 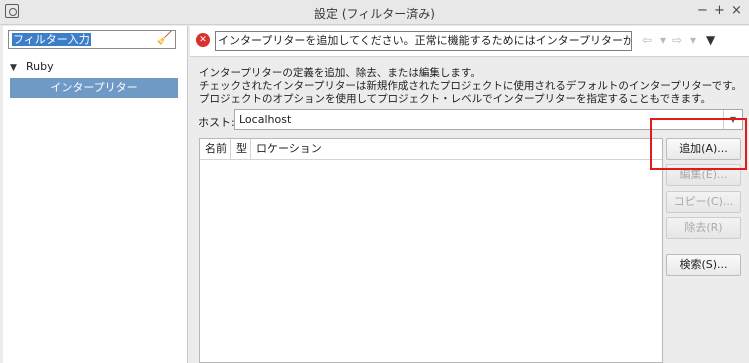 I want to click on forward-icon: ⇨, so click(x=677, y=40).